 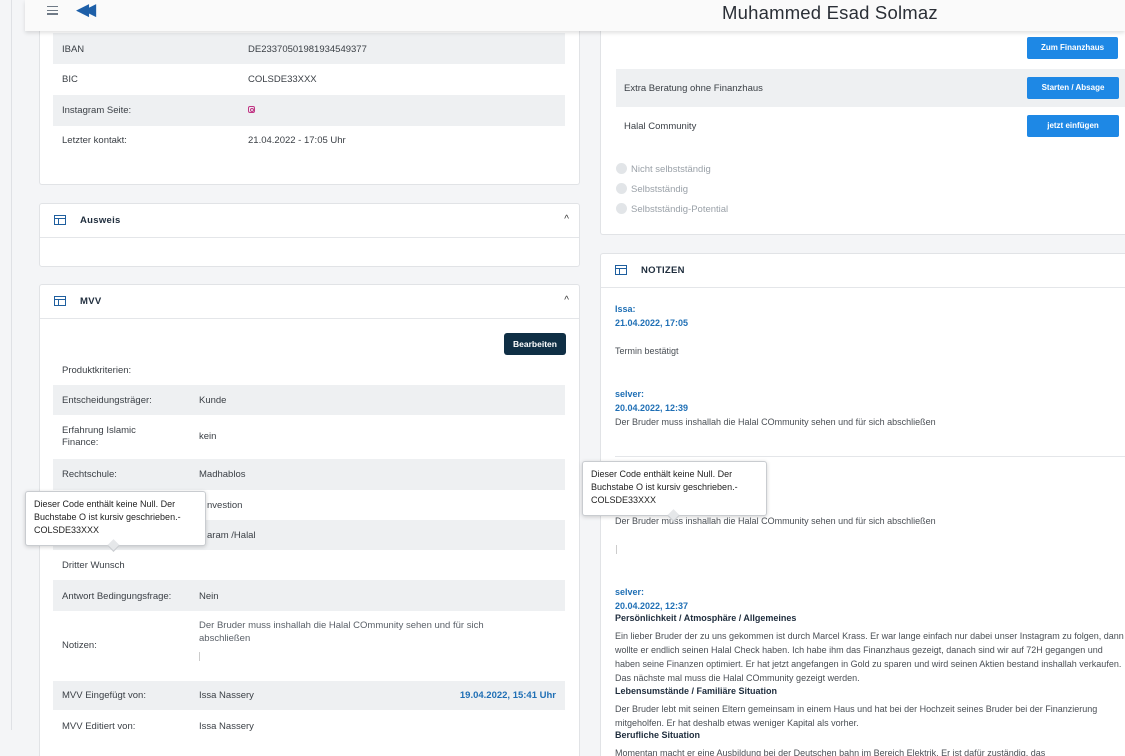 What do you see at coordinates (830, 12) in the screenshot?
I see `page-title: Muhammed Esad Solmaz` at bounding box center [830, 12].